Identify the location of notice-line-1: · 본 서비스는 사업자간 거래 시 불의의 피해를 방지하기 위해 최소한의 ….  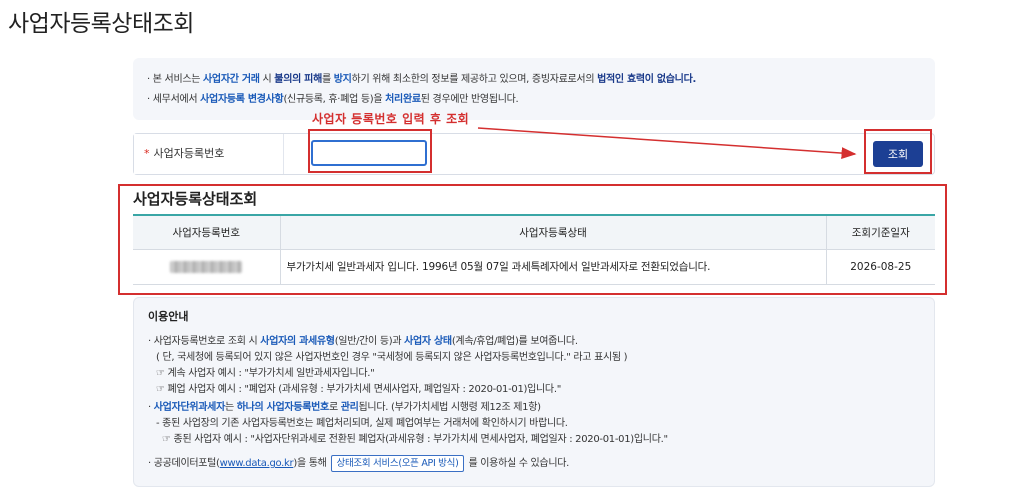
(421, 79).